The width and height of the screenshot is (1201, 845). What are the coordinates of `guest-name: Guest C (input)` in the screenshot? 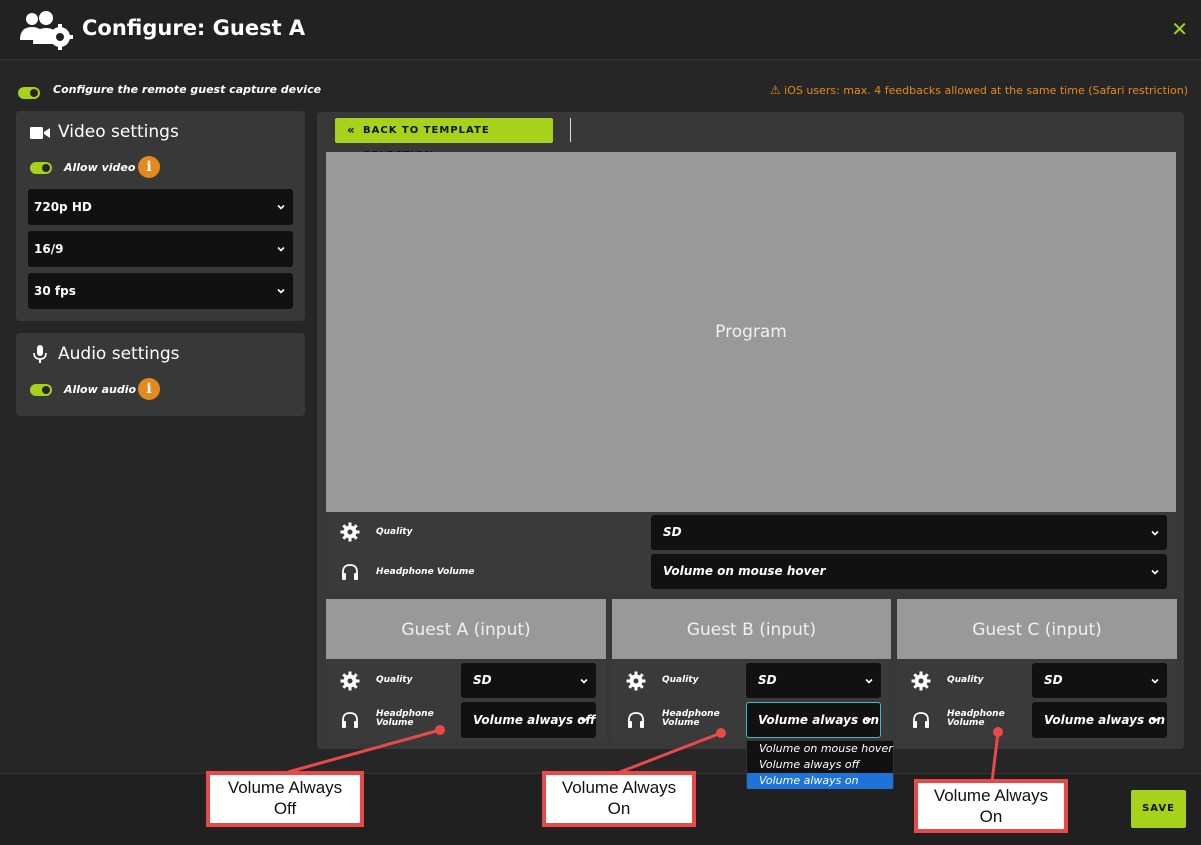 It's located at (1037, 630).